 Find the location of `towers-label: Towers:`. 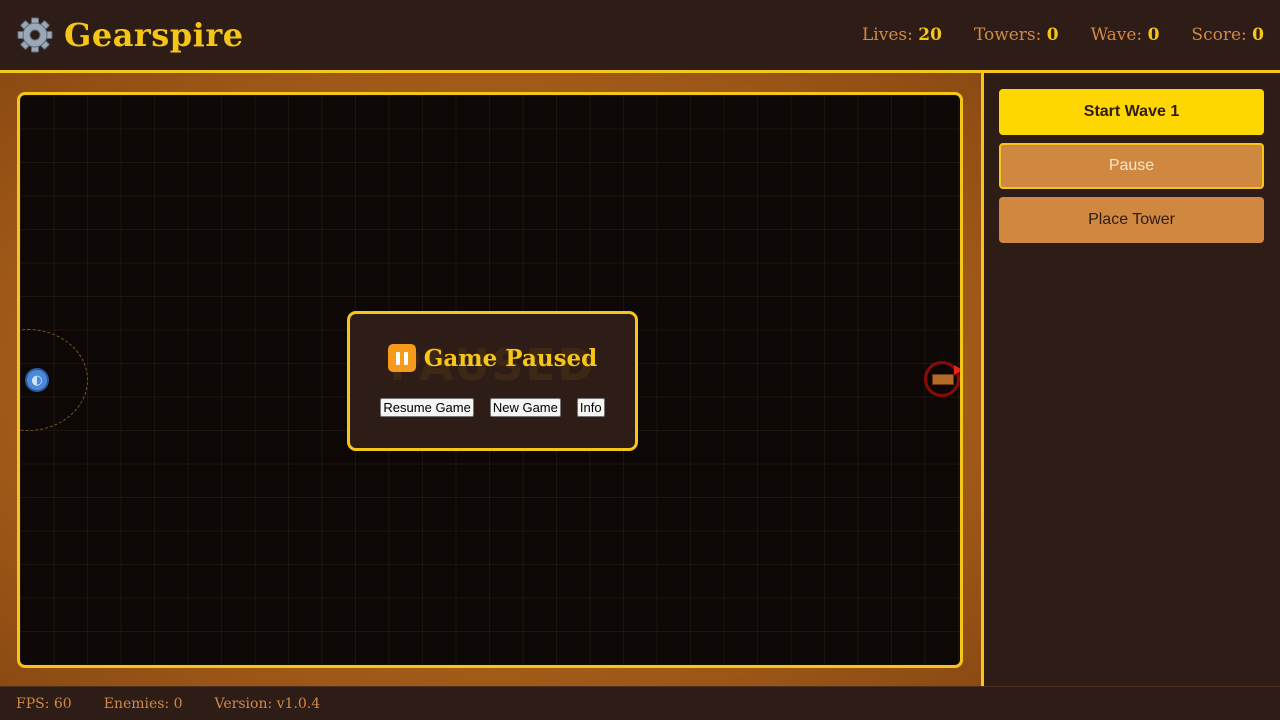

towers-label: Towers: is located at coordinates (1007, 35).